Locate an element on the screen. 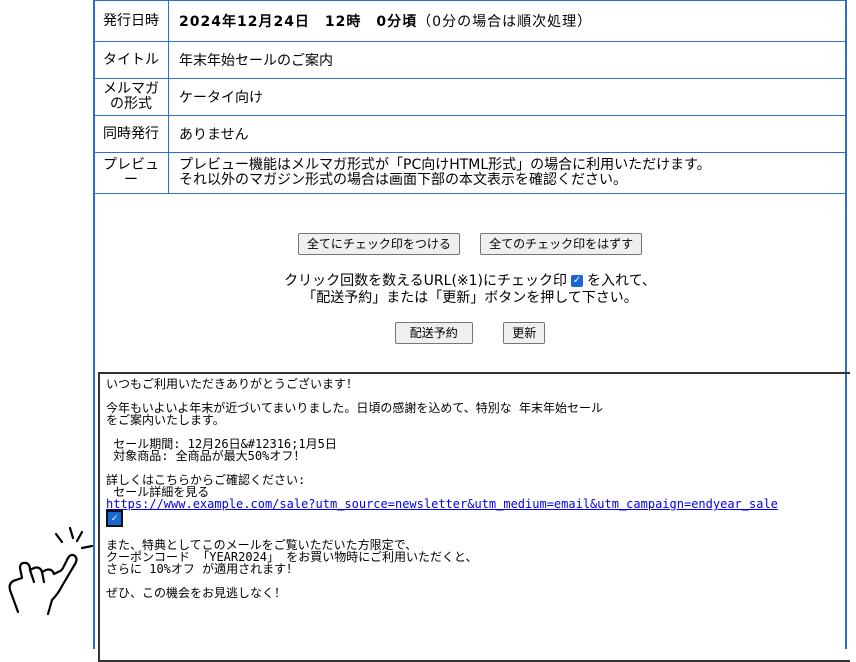 The height and width of the screenshot is (662, 856). publish-datetime-text: 2024年12月24日 12時 0分頃 is located at coordinates (298, 22).